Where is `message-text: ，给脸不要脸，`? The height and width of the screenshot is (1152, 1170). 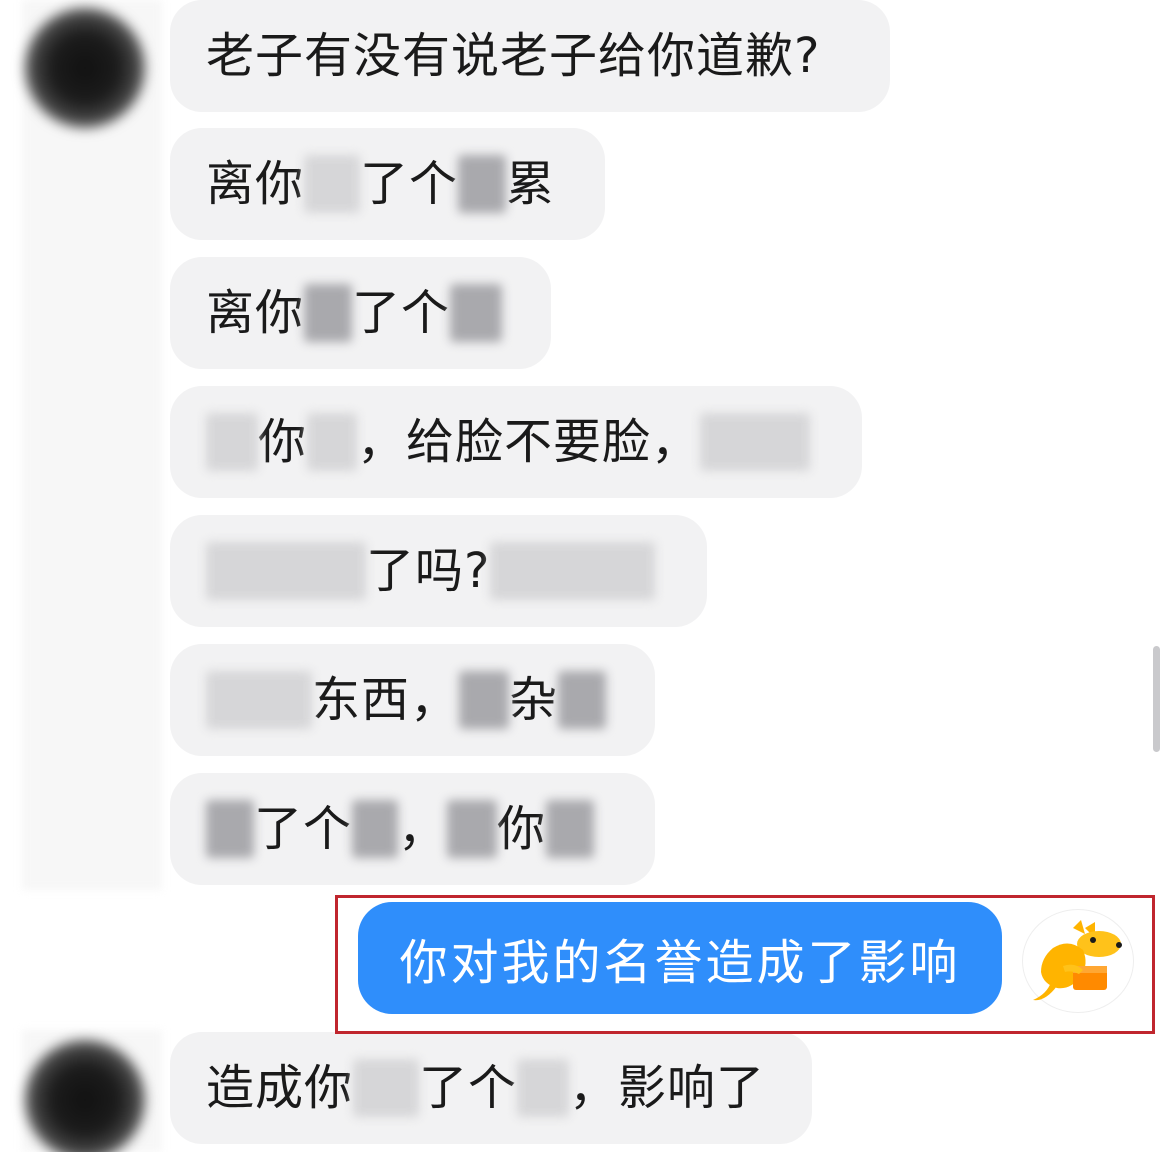 message-text: ，给脸不要脸， is located at coordinates (529, 442).